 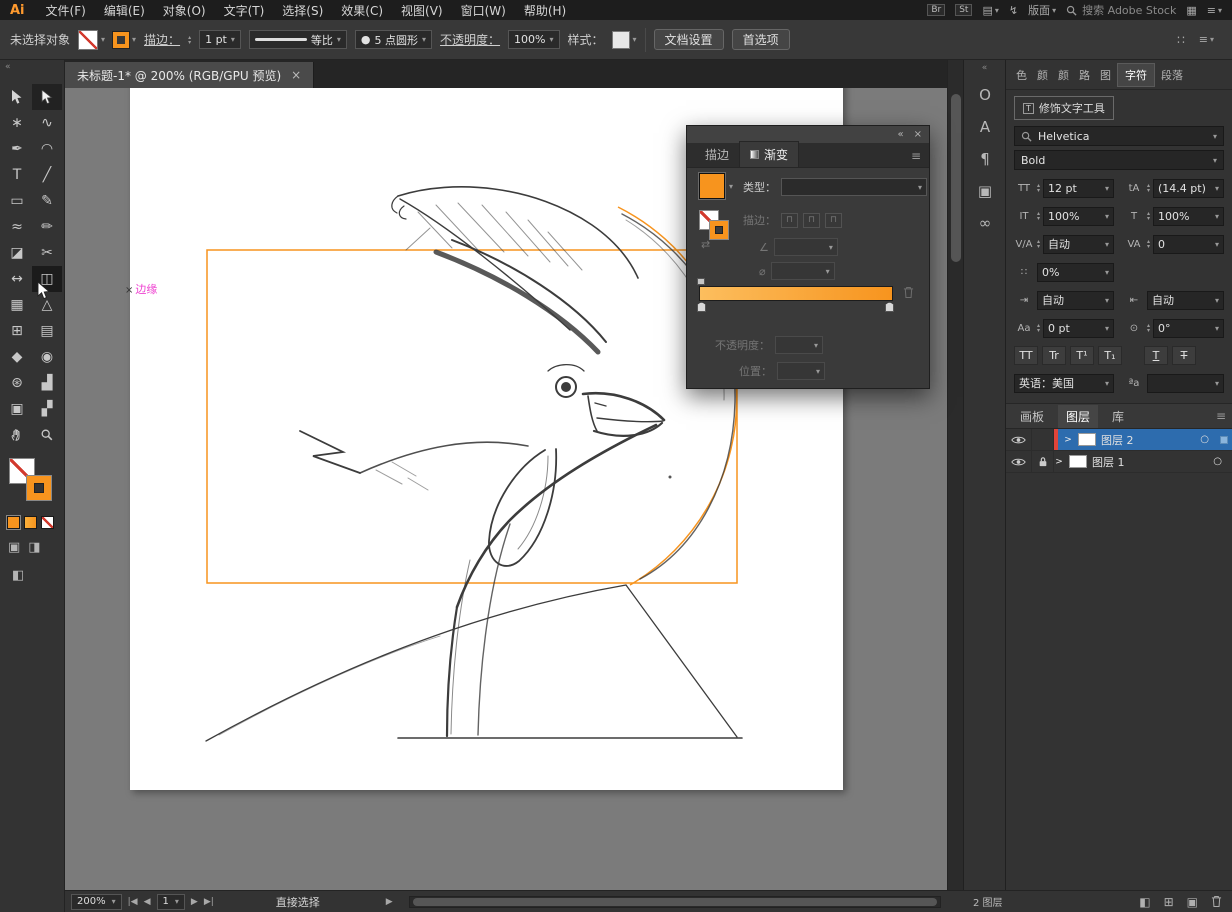 I want to click on tab-stroke: 描边, so click(x=717, y=154).